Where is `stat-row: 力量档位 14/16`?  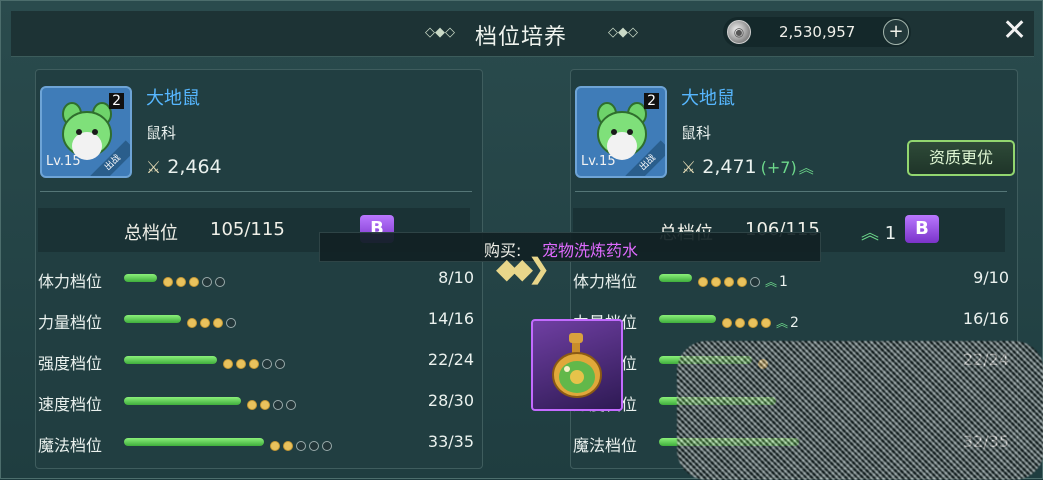 stat-row: 力量档位 14/16 is located at coordinates (256, 320).